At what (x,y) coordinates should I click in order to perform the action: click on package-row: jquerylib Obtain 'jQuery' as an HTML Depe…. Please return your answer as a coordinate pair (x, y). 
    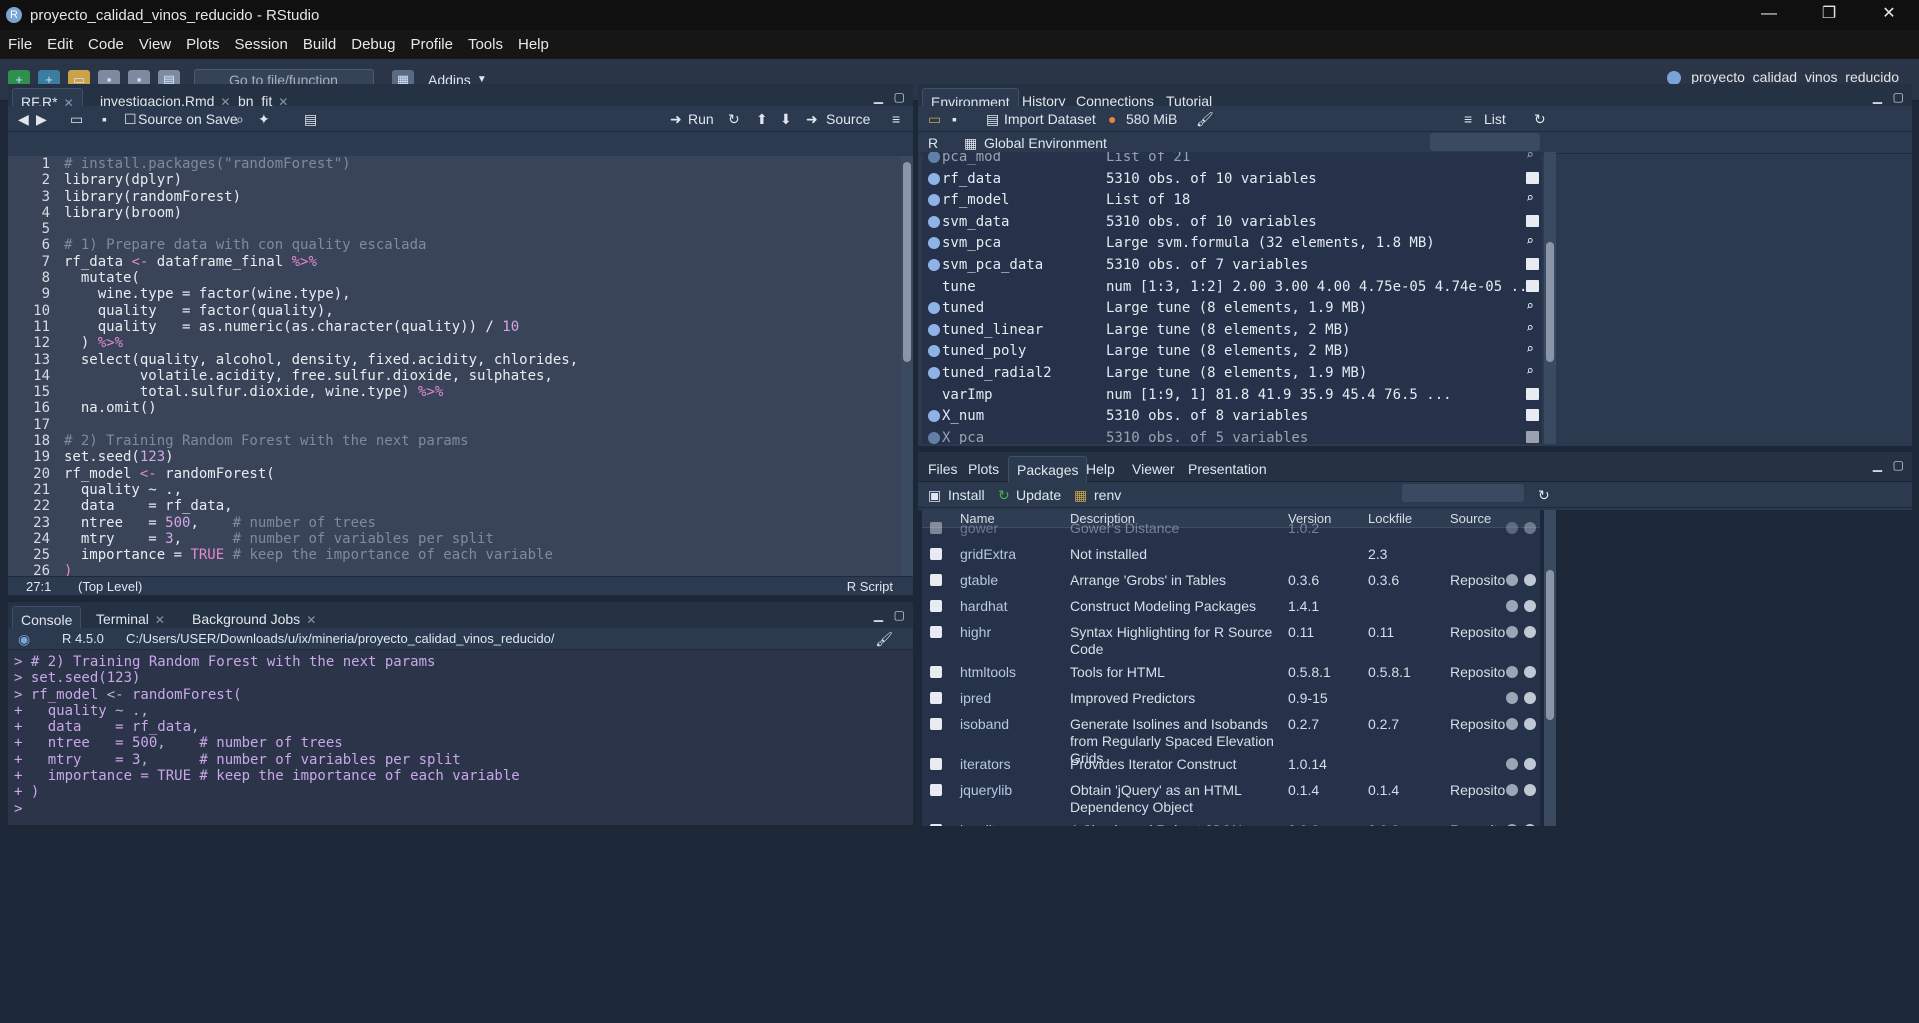
    Looking at the image, I should click on (1231, 798).